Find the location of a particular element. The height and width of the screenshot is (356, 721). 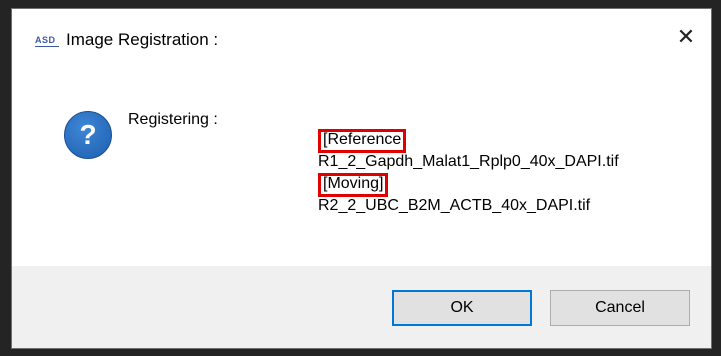

close-icon: ✕ is located at coordinates (686, 36).